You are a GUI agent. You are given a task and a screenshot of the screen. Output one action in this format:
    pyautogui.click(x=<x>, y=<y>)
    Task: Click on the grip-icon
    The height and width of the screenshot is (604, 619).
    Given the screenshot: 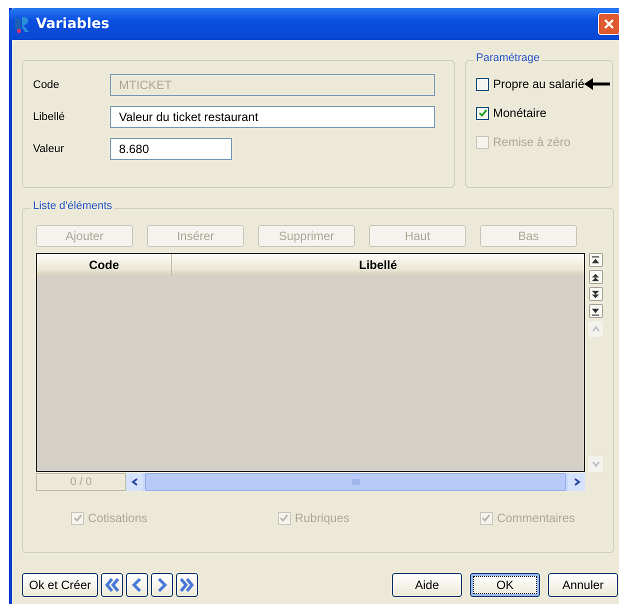 What is the action you would take?
    pyautogui.click(x=356, y=482)
    